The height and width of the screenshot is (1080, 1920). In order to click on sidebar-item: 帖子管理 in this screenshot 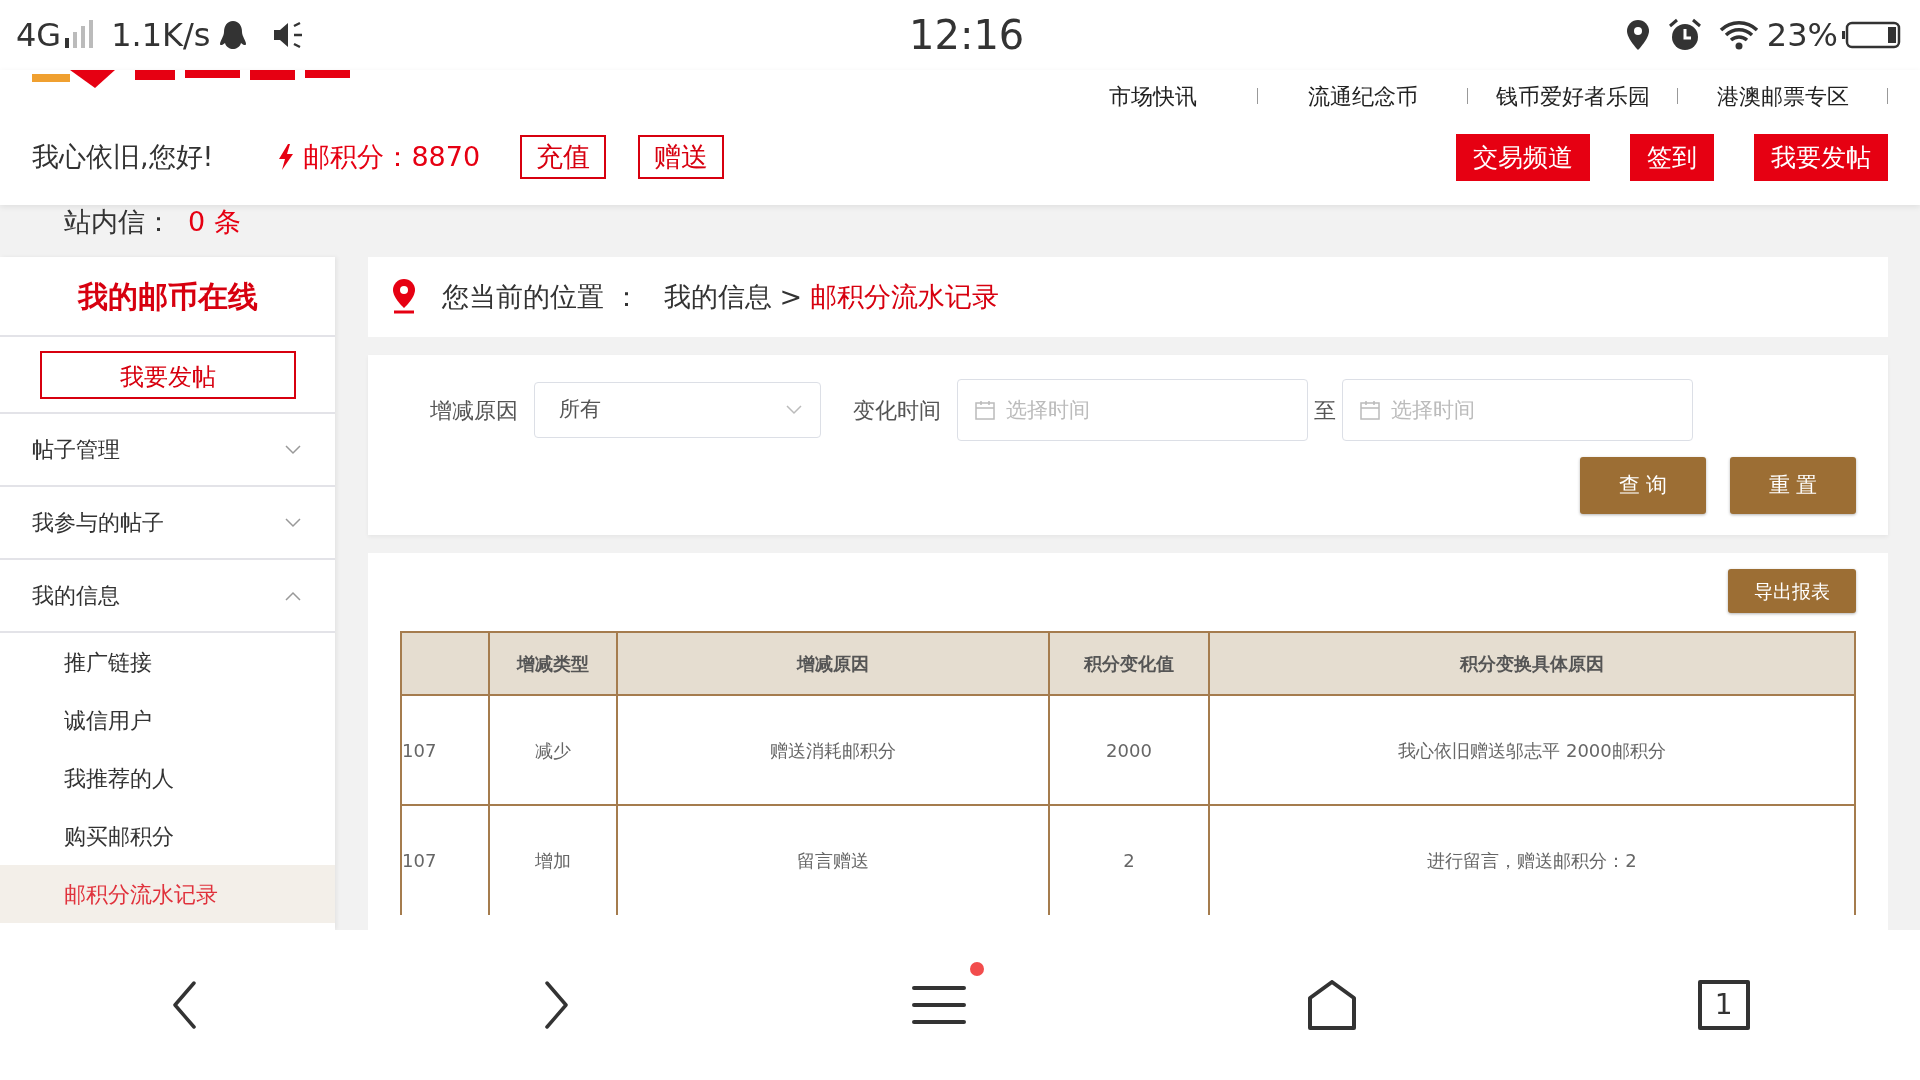, I will do `click(167, 450)`.